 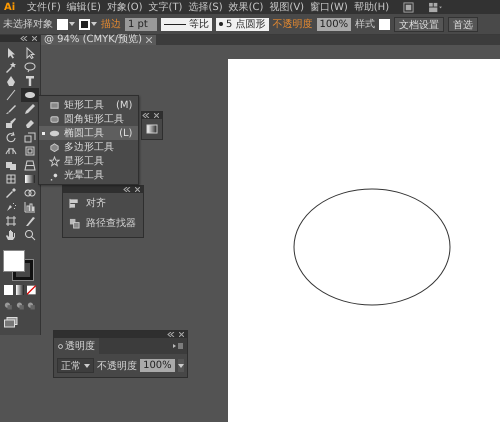 What do you see at coordinates (28, 24) in the screenshot?
I see `selection-status: 未选择对象` at bounding box center [28, 24].